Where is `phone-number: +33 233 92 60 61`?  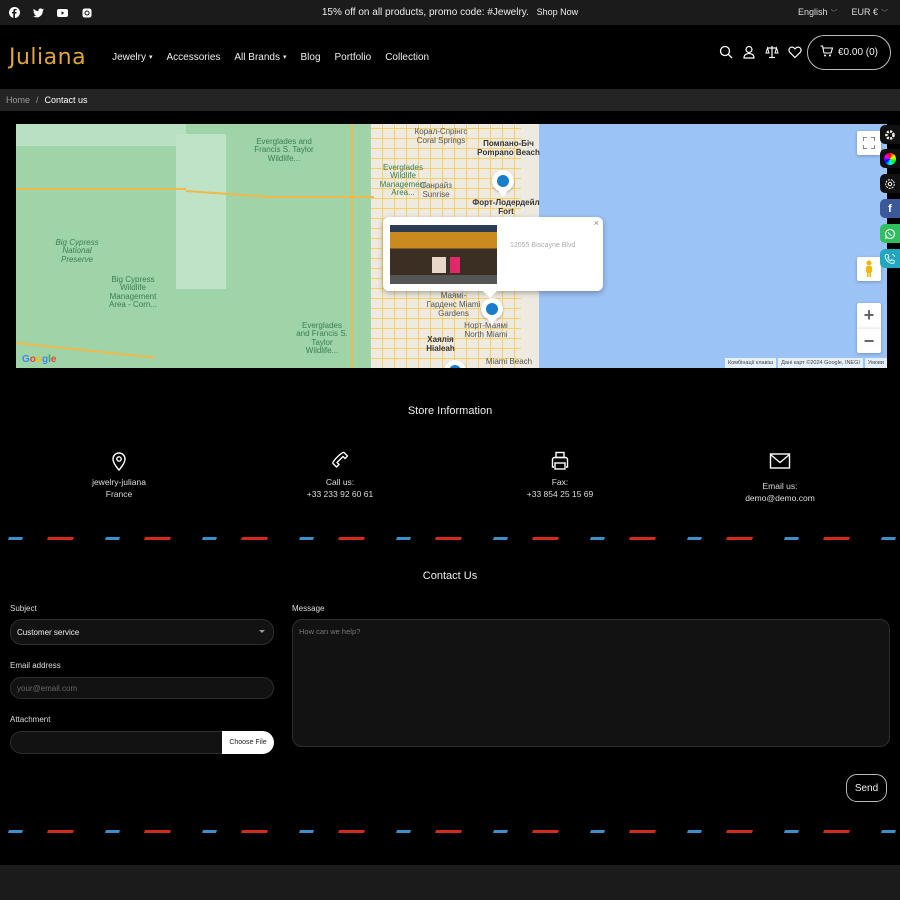
phone-number: +33 233 92 60 61 is located at coordinates (340, 494).